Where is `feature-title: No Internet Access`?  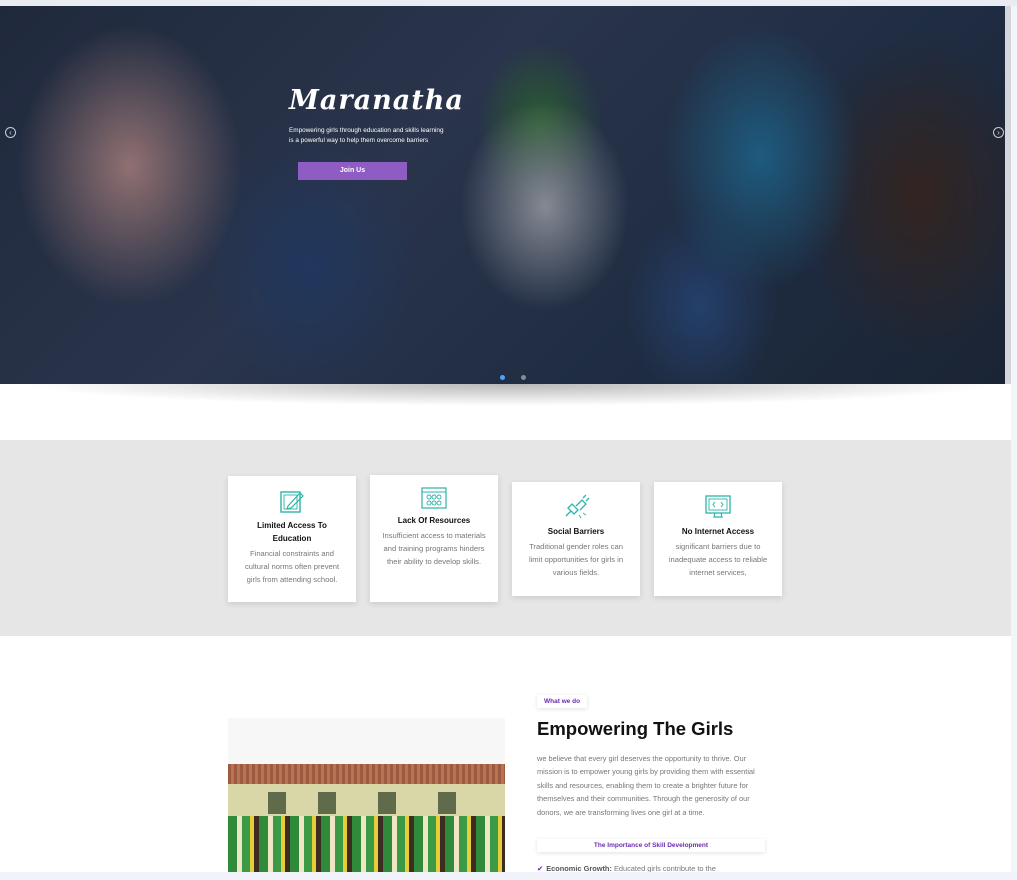
feature-title: No Internet Access is located at coordinates (718, 531).